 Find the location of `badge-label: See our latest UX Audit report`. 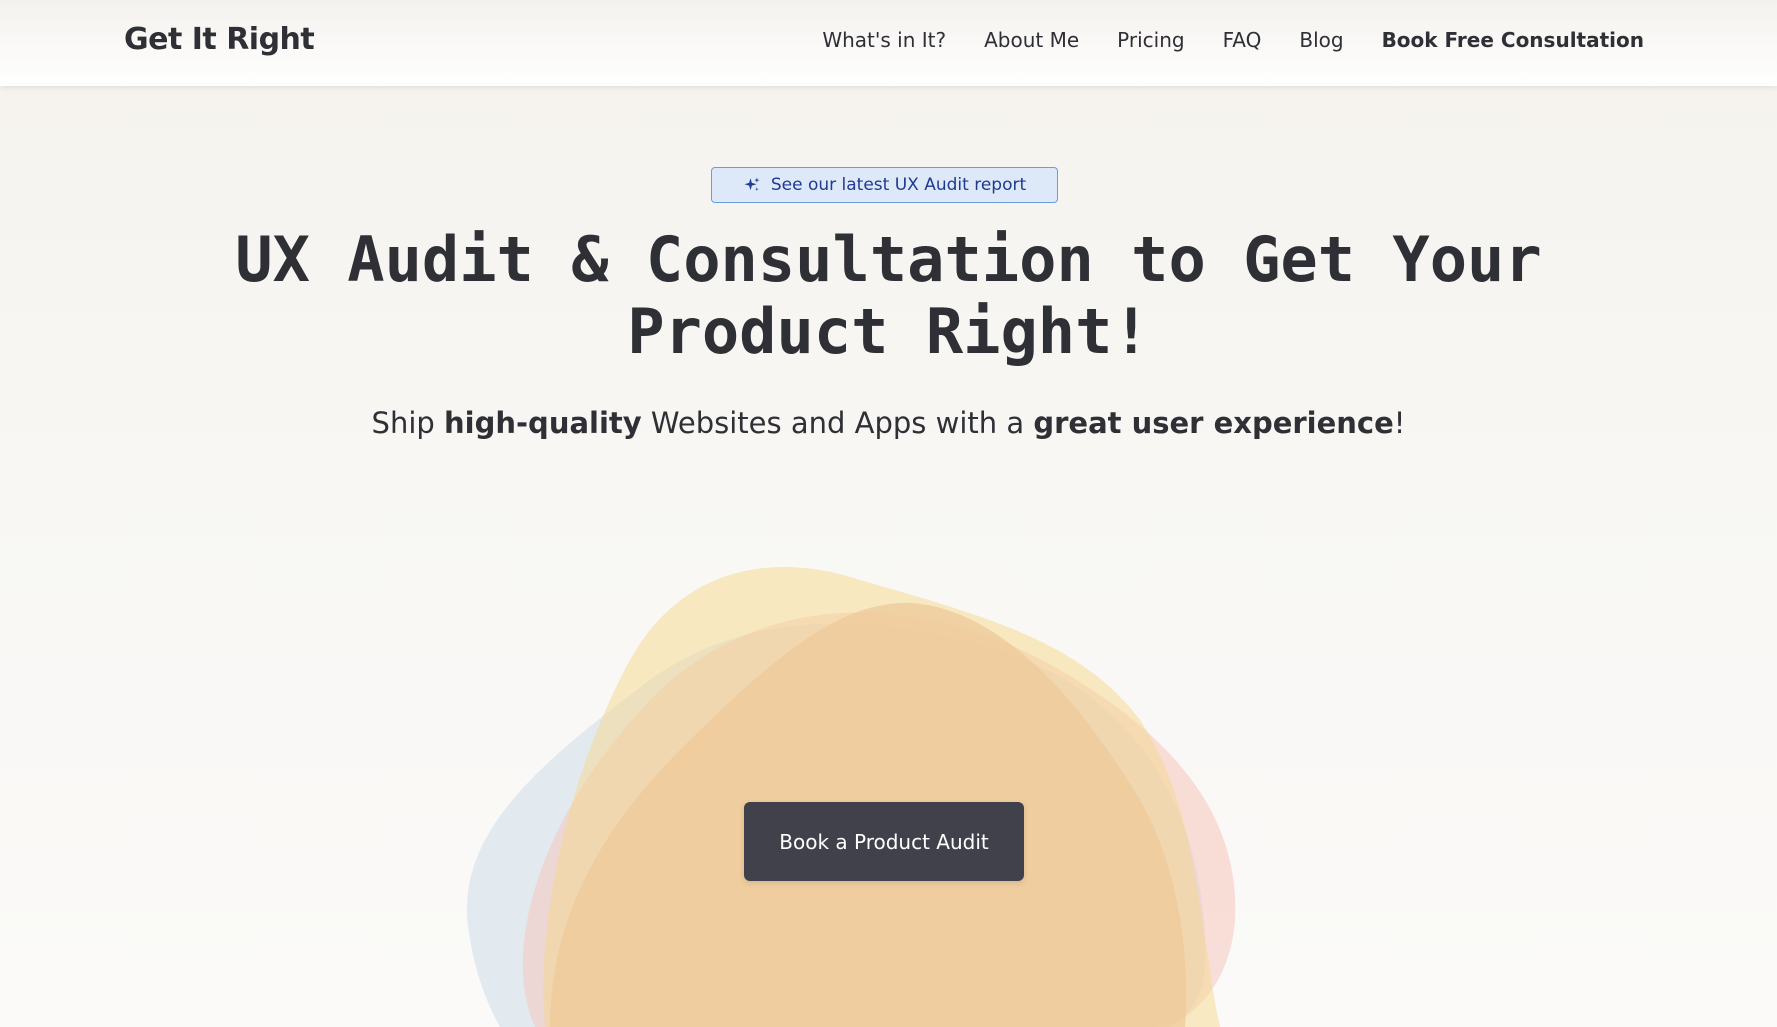

badge-label: See our latest UX Audit report is located at coordinates (898, 185).